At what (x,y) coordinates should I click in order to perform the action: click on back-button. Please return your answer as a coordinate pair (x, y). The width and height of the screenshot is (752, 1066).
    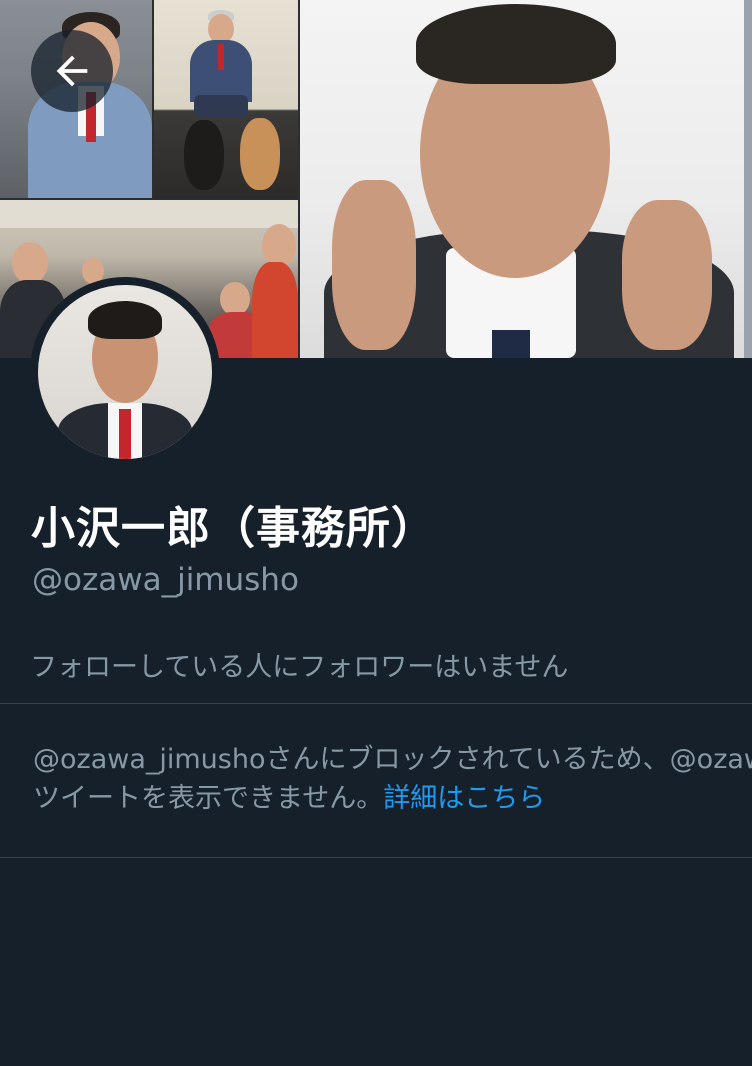
    Looking at the image, I should click on (72, 71).